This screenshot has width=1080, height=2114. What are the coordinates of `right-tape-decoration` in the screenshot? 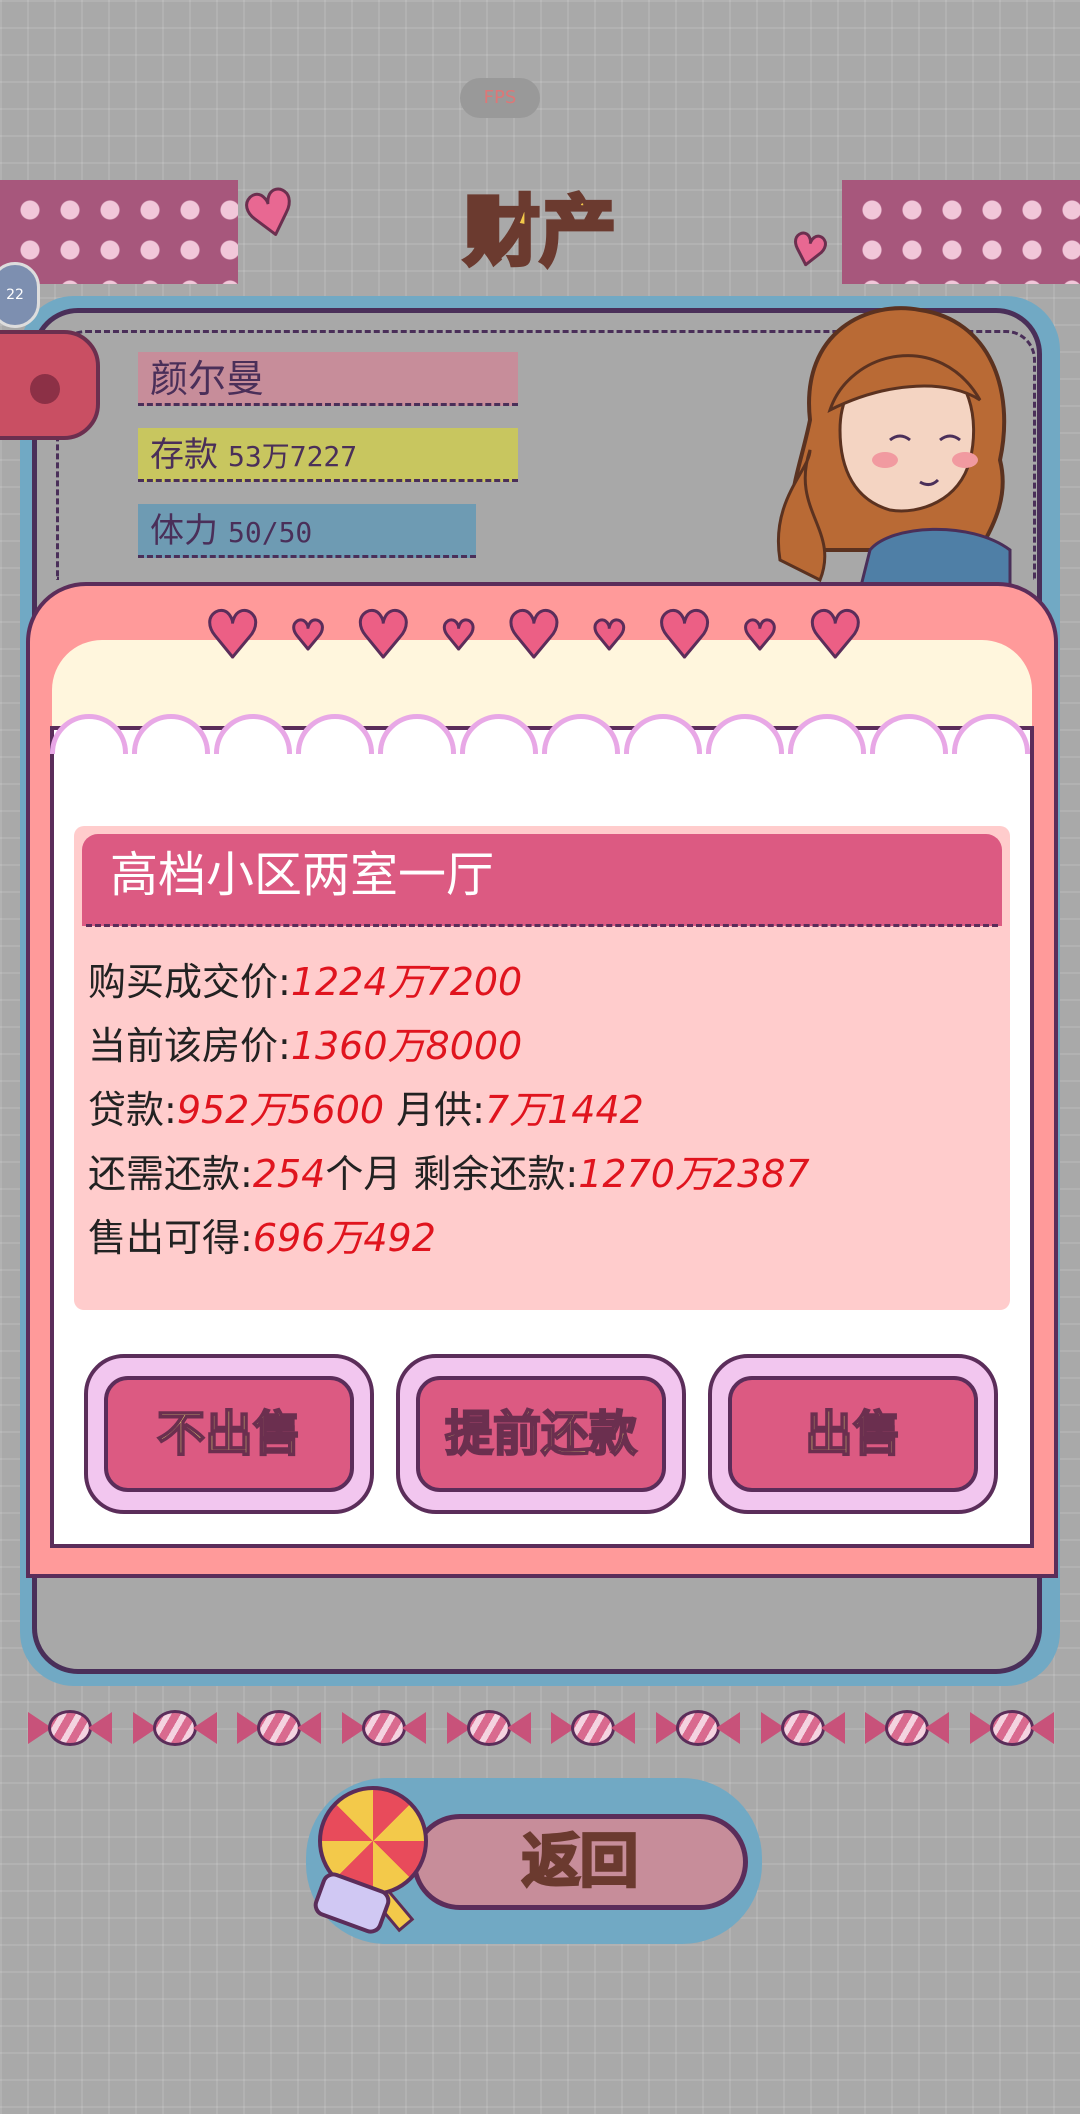 It's located at (961, 232).